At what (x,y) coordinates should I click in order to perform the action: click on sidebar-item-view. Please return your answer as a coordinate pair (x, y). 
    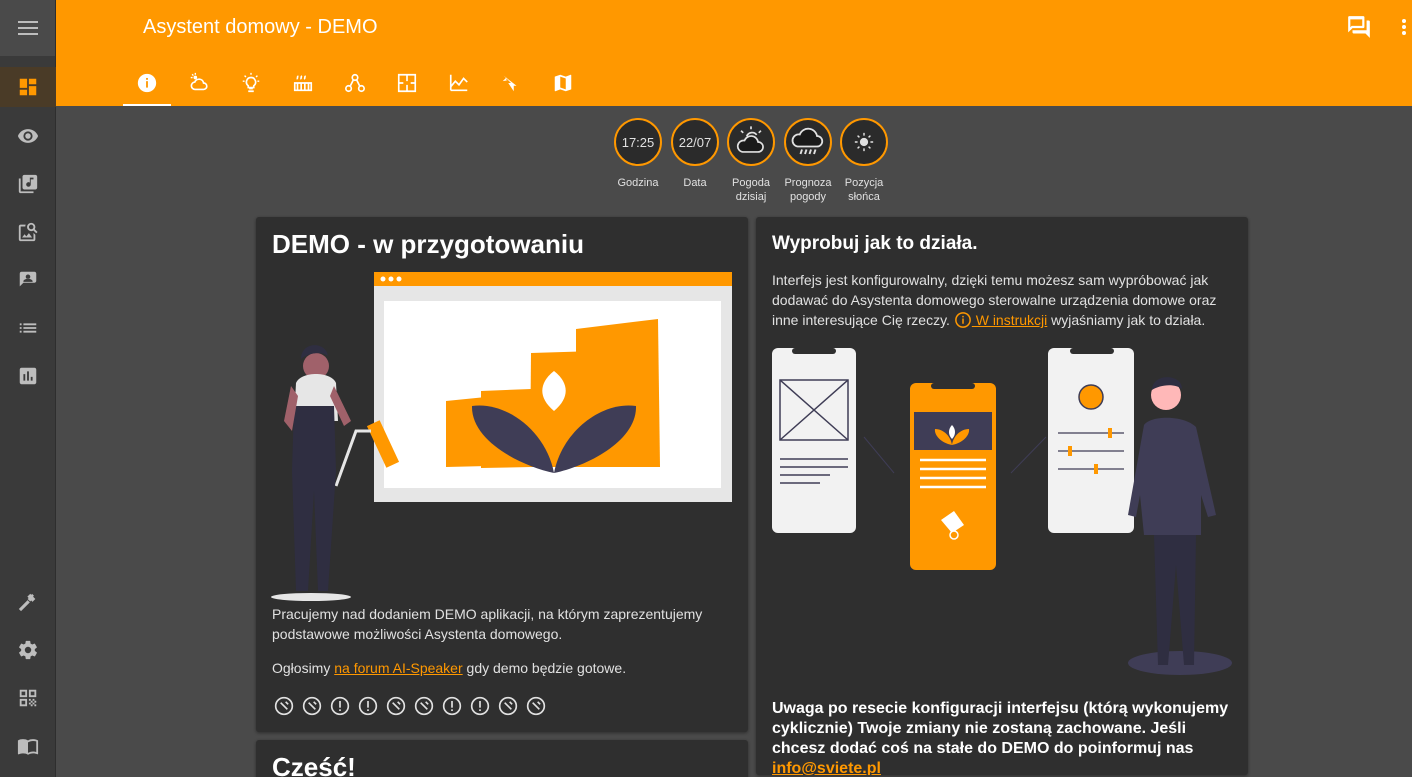
    Looking at the image, I should click on (28, 136).